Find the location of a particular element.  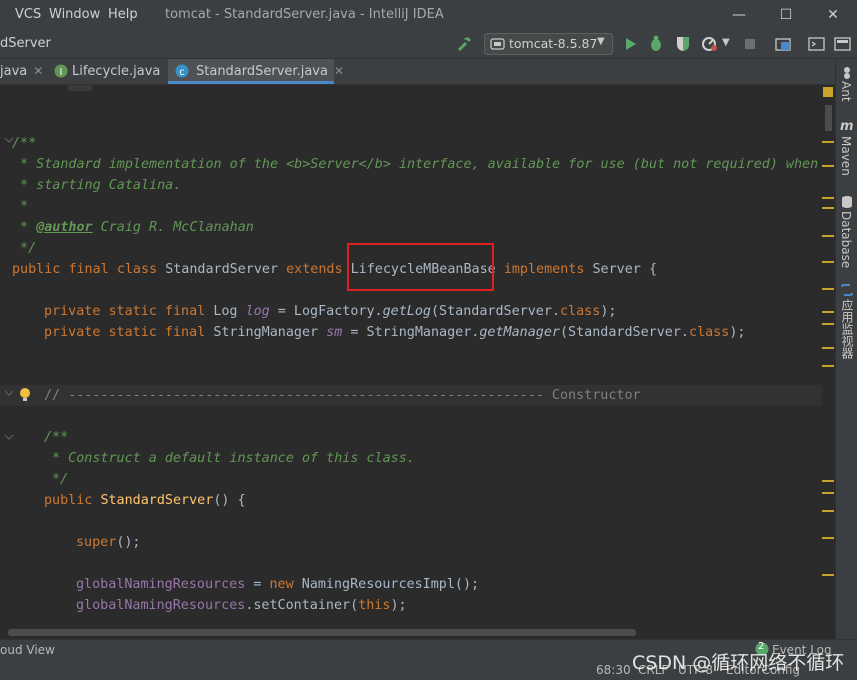

tab-standardserver: c StandardServer.java ✕ is located at coordinates (256, 71).